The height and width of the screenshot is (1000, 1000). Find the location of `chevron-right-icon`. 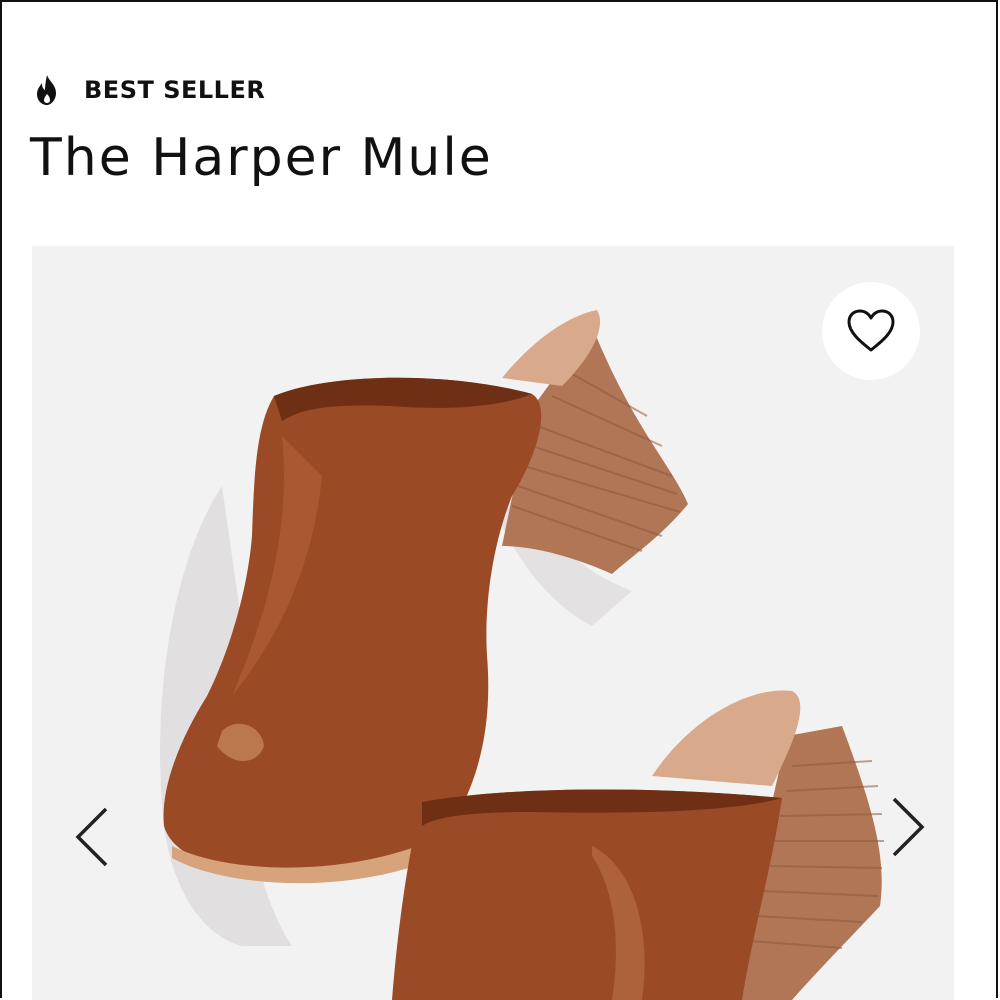

chevron-right-icon is located at coordinates (908, 827).